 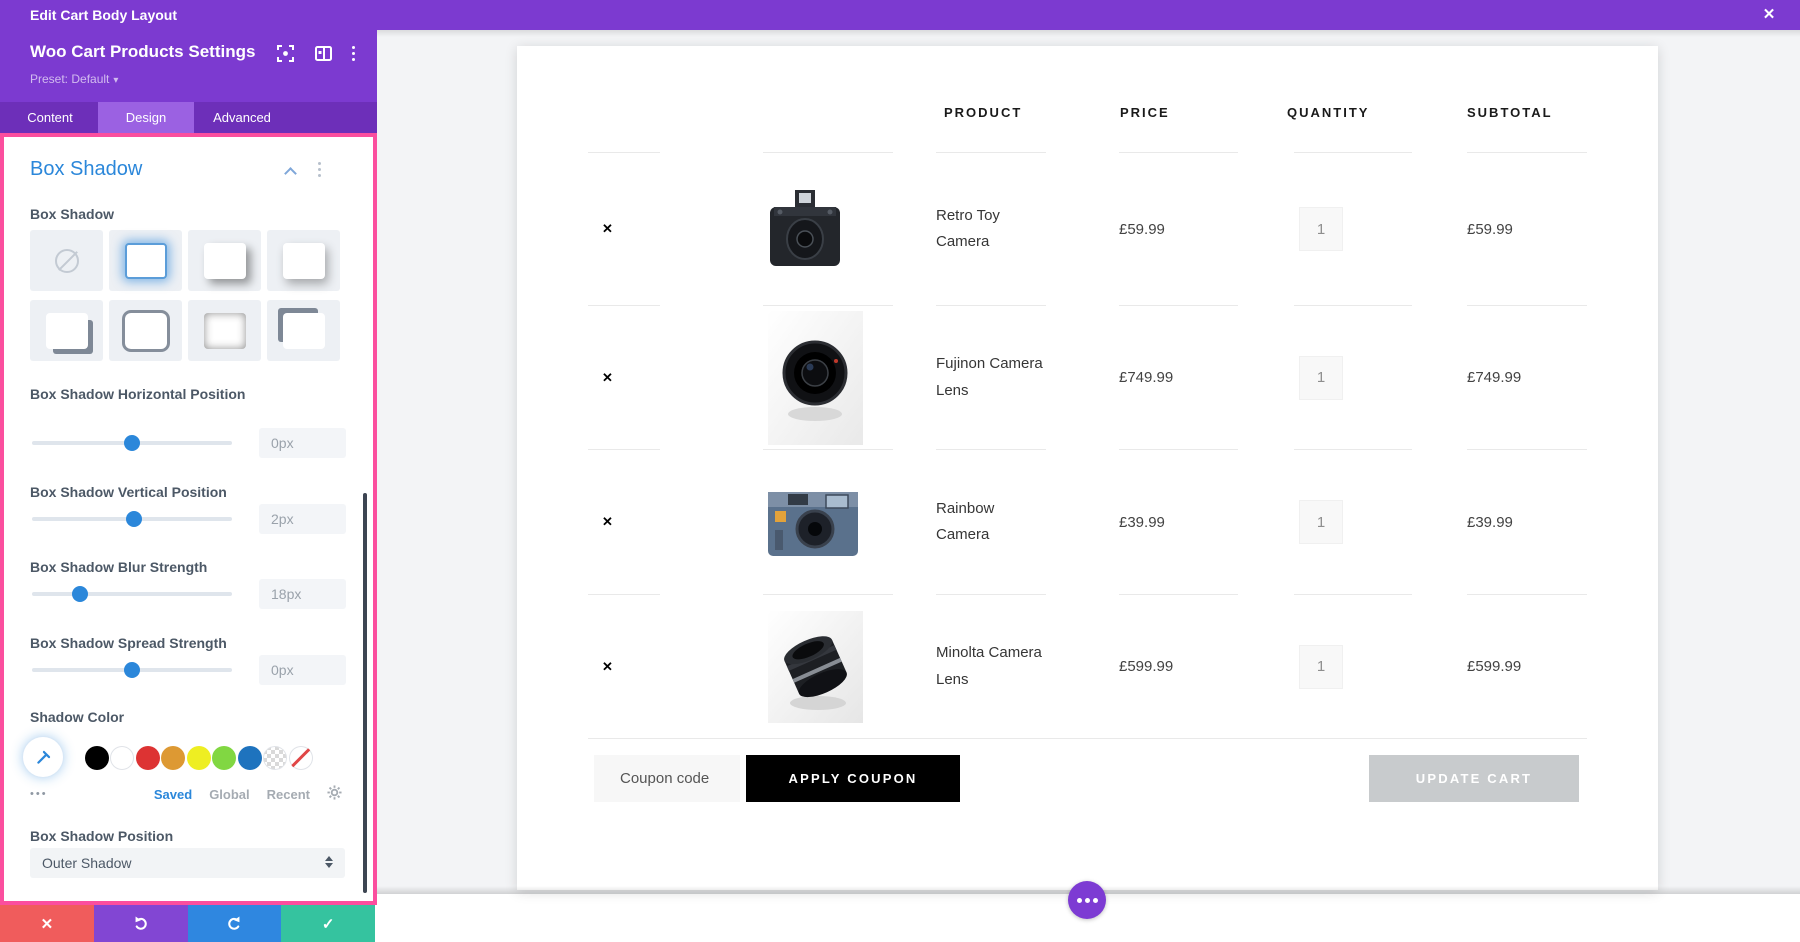 What do you see at coordinates (128, 643) in the screenshot?
I see `spread-strength-label: Box Shadow Spread Strength` at bounding box center [128, 643].